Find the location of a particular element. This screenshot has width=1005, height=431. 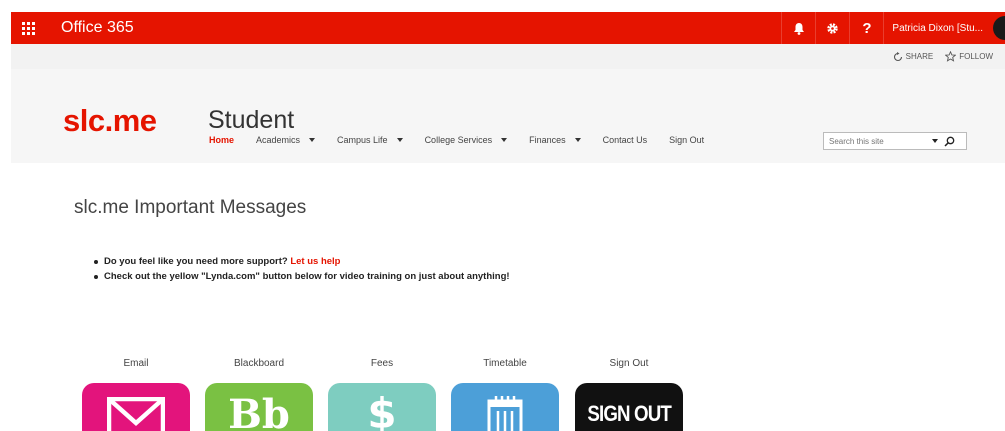

tile-fees-button: $ is located at coordinates (382, 407).